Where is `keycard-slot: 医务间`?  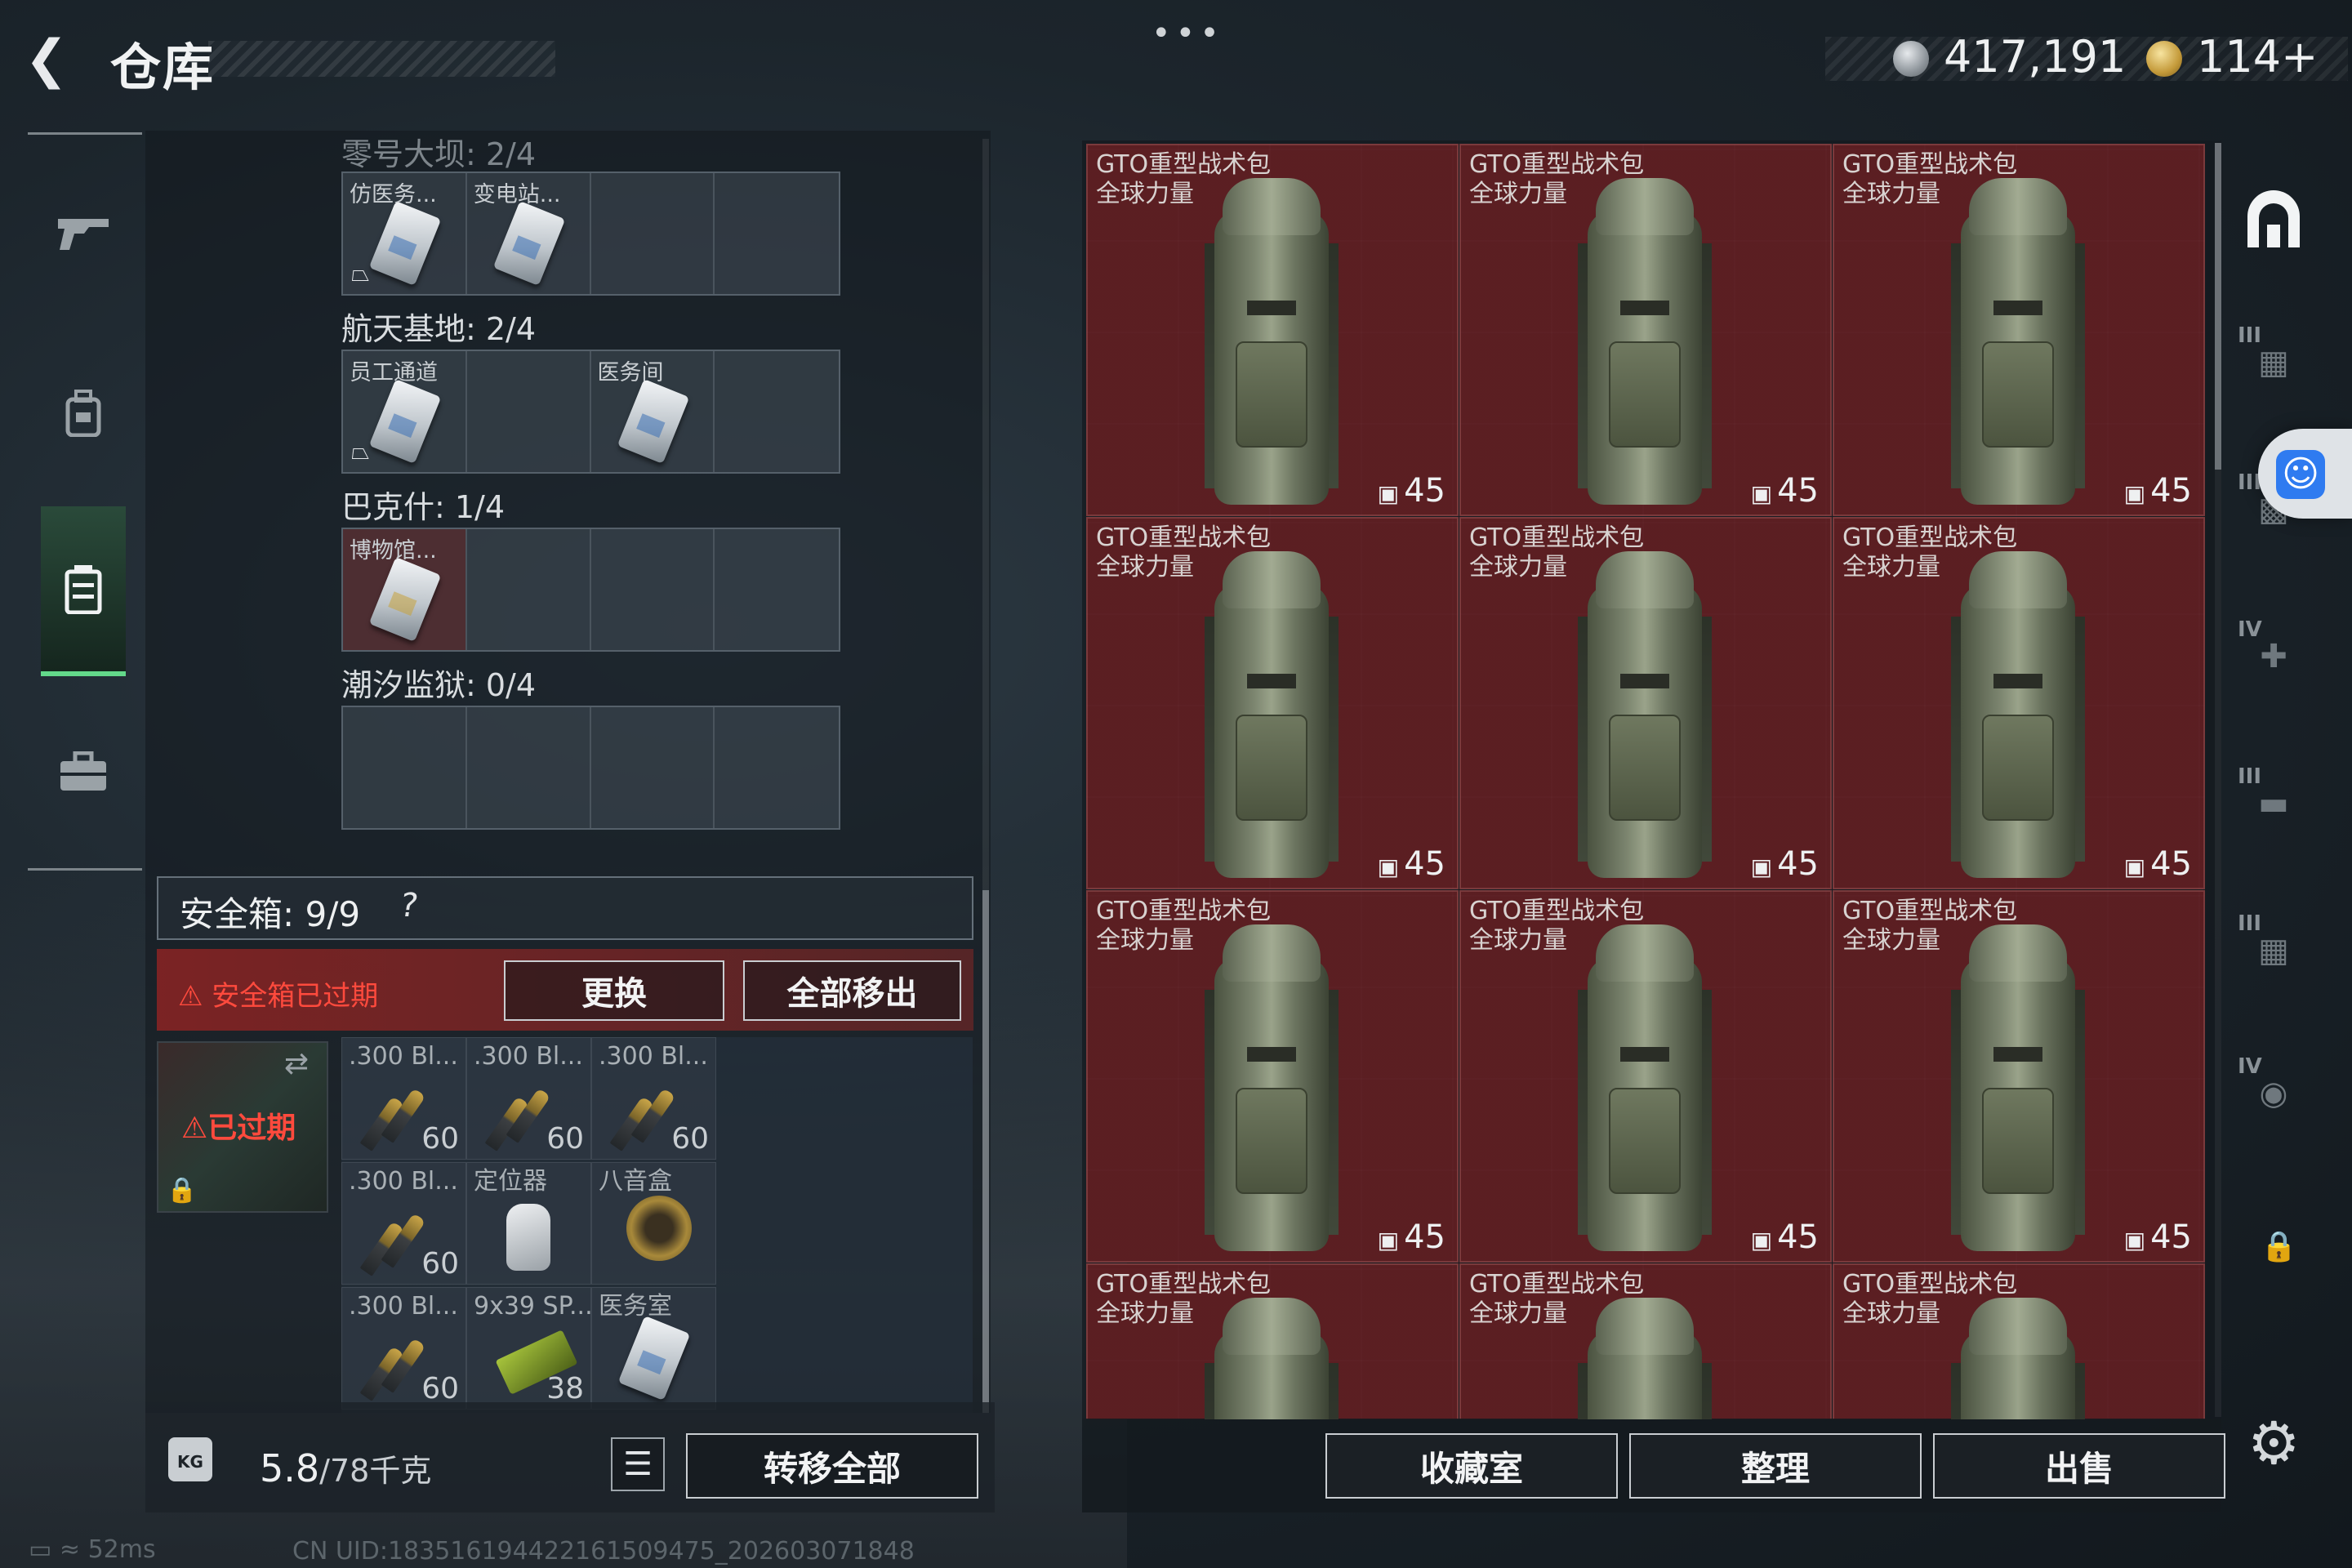 keycard-slot: 医务间 is located at coordinates (652, 411).